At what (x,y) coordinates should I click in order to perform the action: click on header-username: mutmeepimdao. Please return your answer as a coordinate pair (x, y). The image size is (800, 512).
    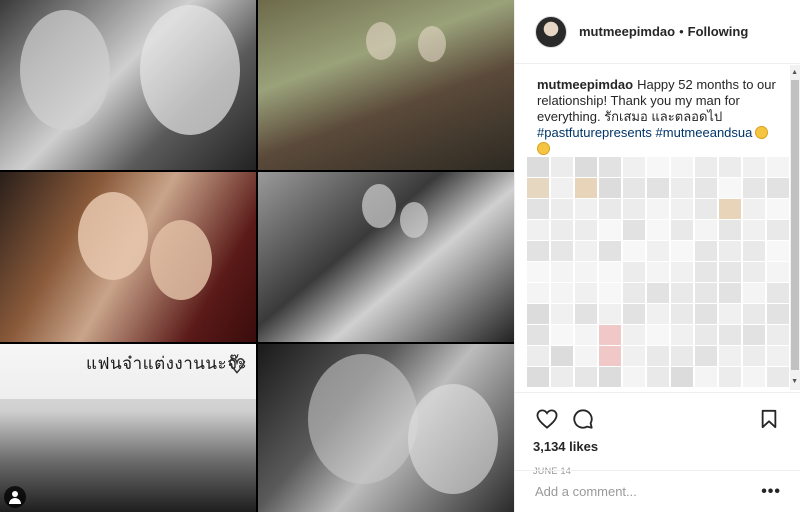
    Looking at the image, I should click on (627, 31).